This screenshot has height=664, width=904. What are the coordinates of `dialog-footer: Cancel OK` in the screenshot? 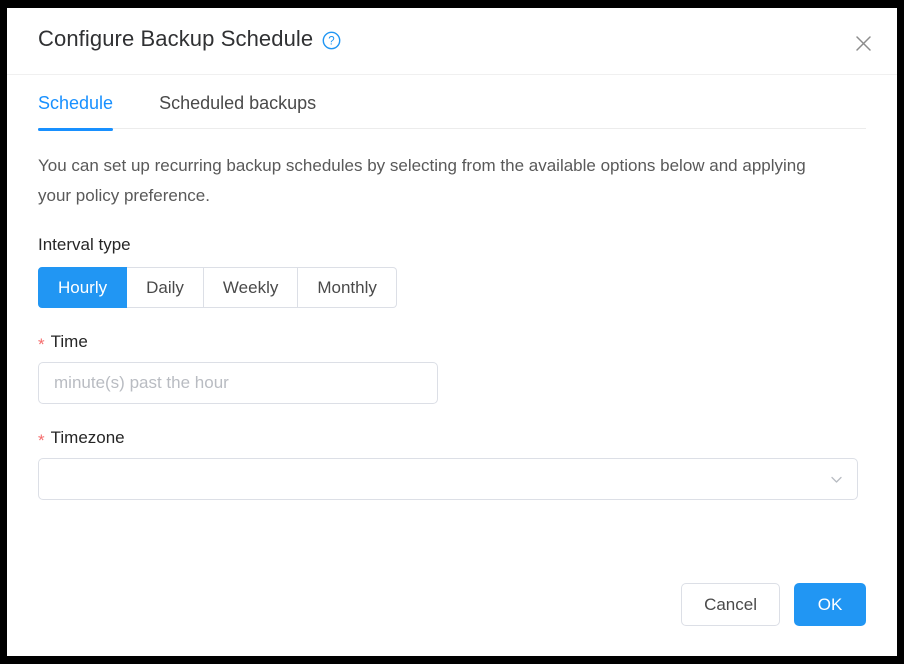 It's located at (773, 604).